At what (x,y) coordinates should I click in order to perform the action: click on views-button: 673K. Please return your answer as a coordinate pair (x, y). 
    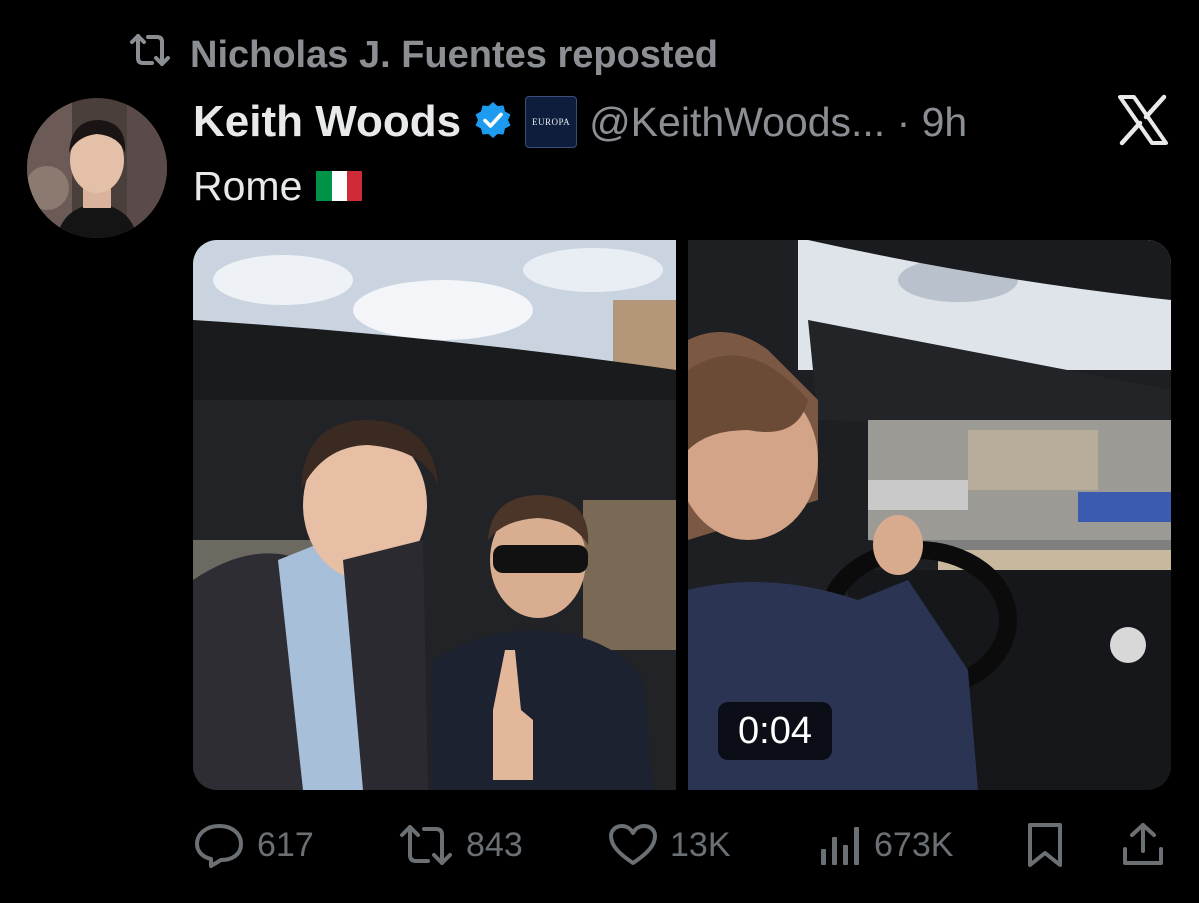
    Looking at the image, I should click on (885, 845).